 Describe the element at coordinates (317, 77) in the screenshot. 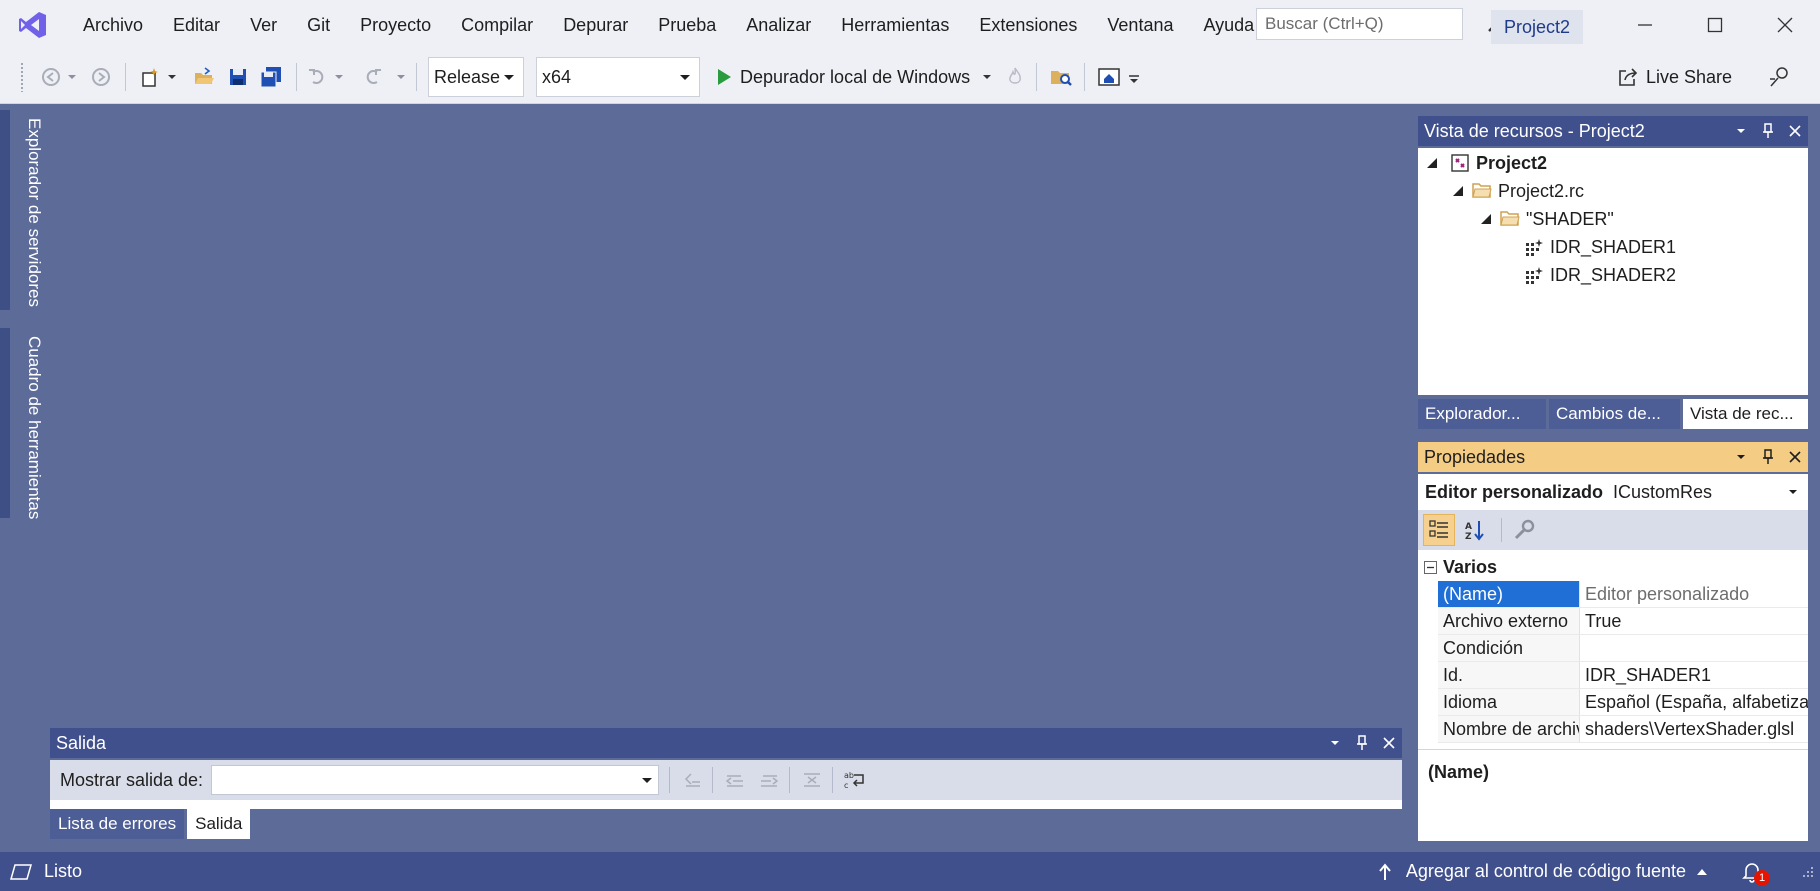

I see `undo-icon` at that location.